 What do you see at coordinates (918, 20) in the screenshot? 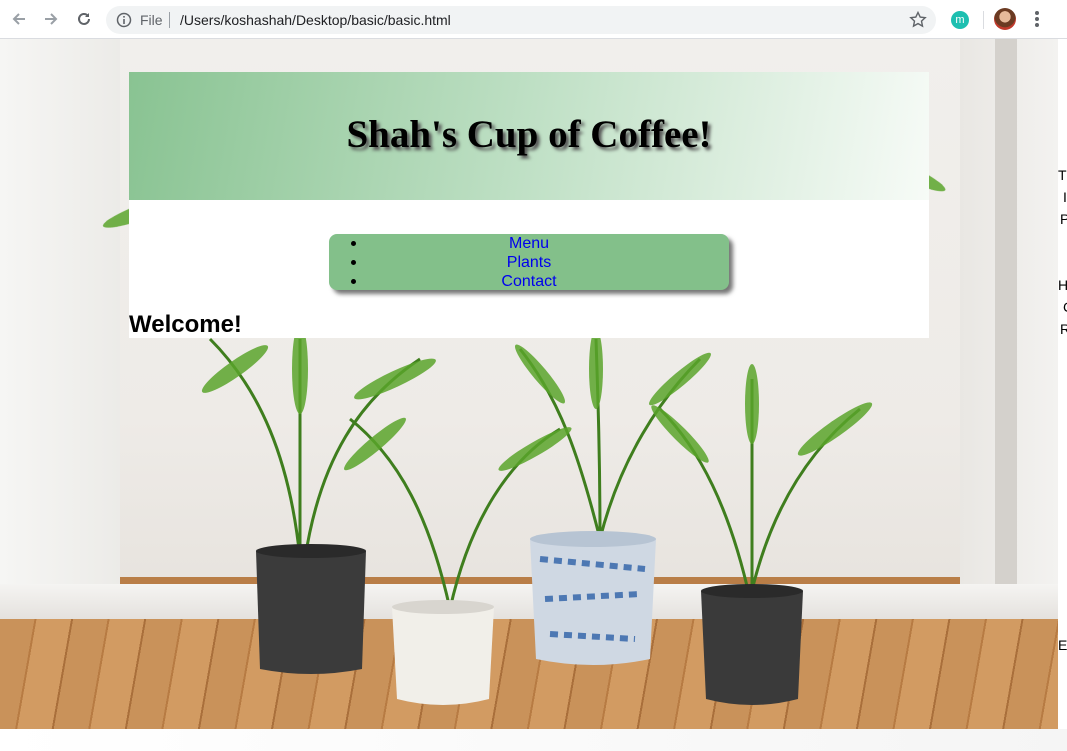
I see `bookmark-star-icon` at bounding box center [918, 20].